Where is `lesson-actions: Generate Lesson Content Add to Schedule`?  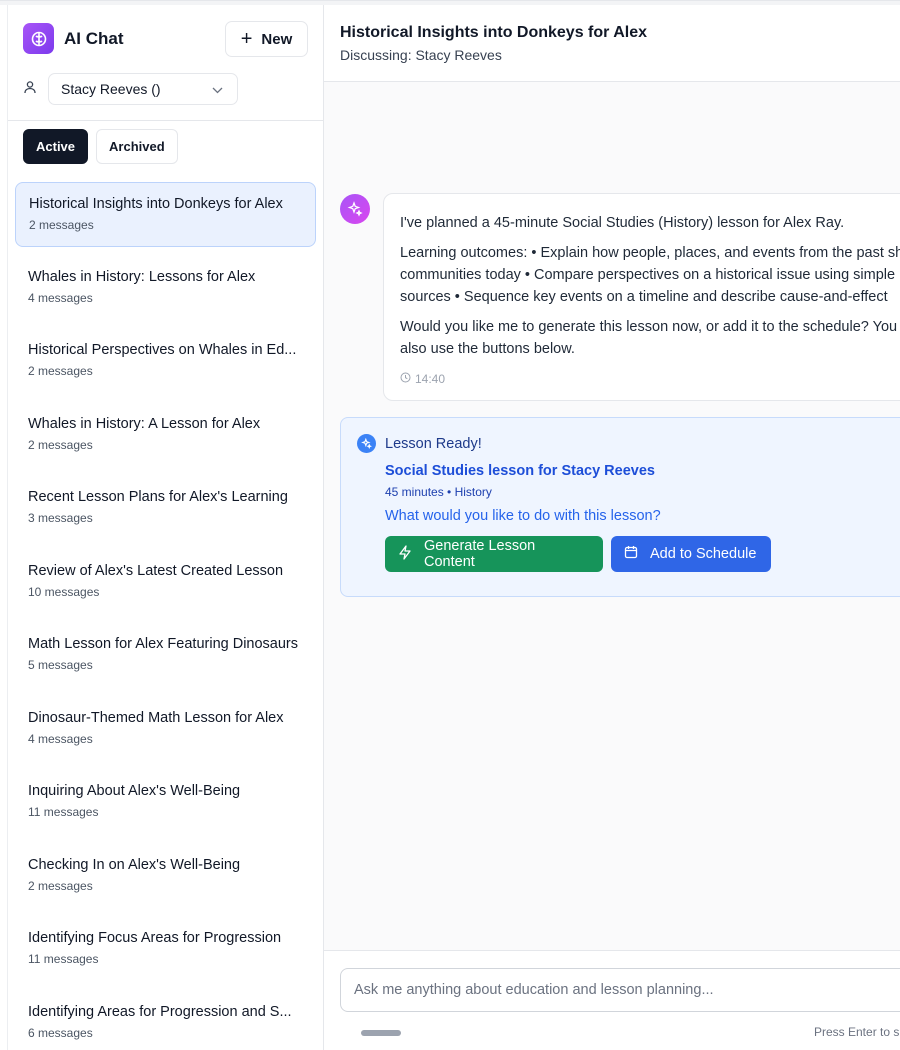 lesson-actions: Generate Lesson Content Add to Schedule is located at coordinates (642, 554).